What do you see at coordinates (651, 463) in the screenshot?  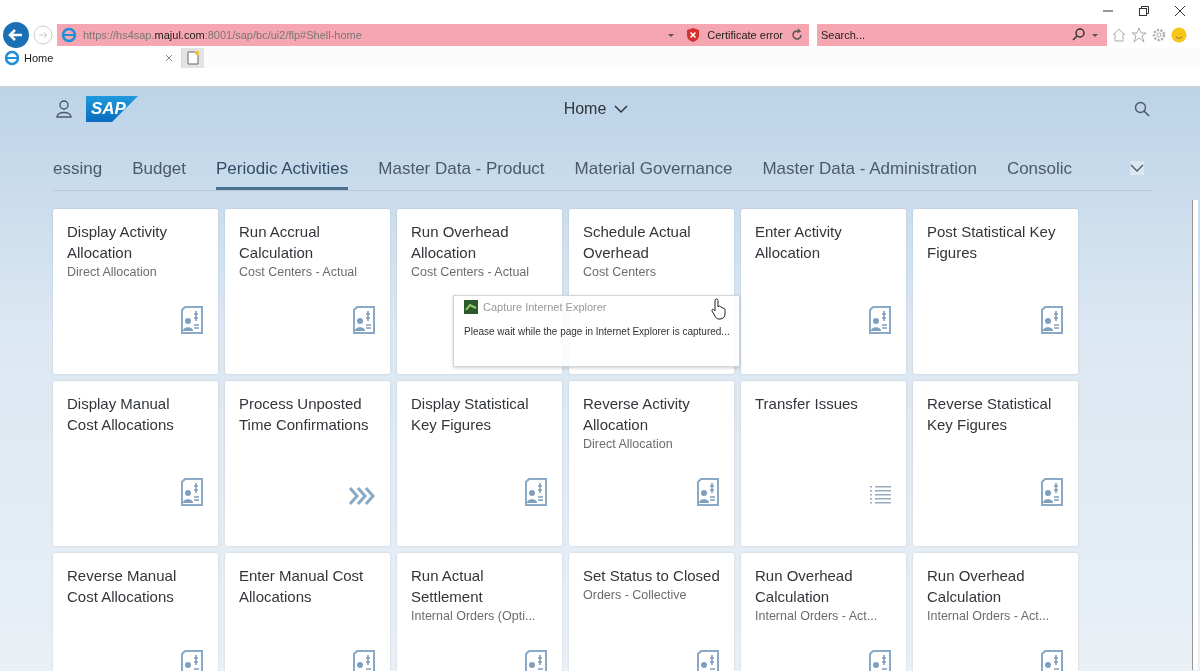 I see `app-tile: Reverse Activity Allocation Direct Allocation` at bounding box center [651, 463].